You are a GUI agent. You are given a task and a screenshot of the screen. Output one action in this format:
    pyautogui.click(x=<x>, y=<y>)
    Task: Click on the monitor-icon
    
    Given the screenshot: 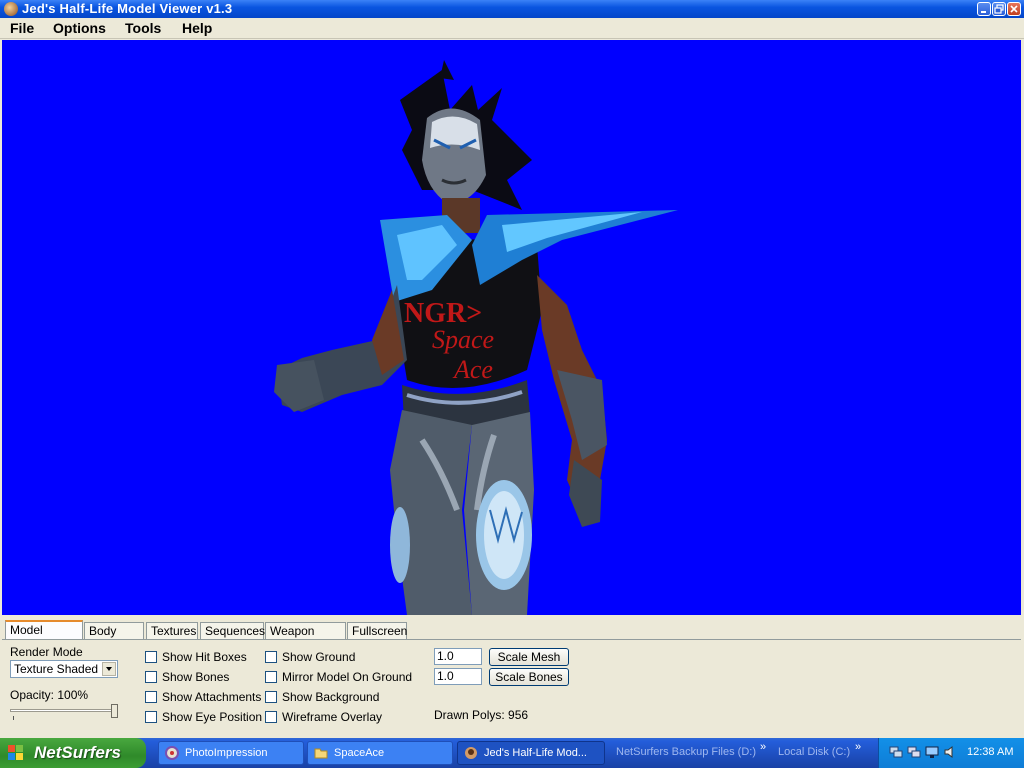 What is the action you would take?
    pyautogui.click(x=932, y=752)
    